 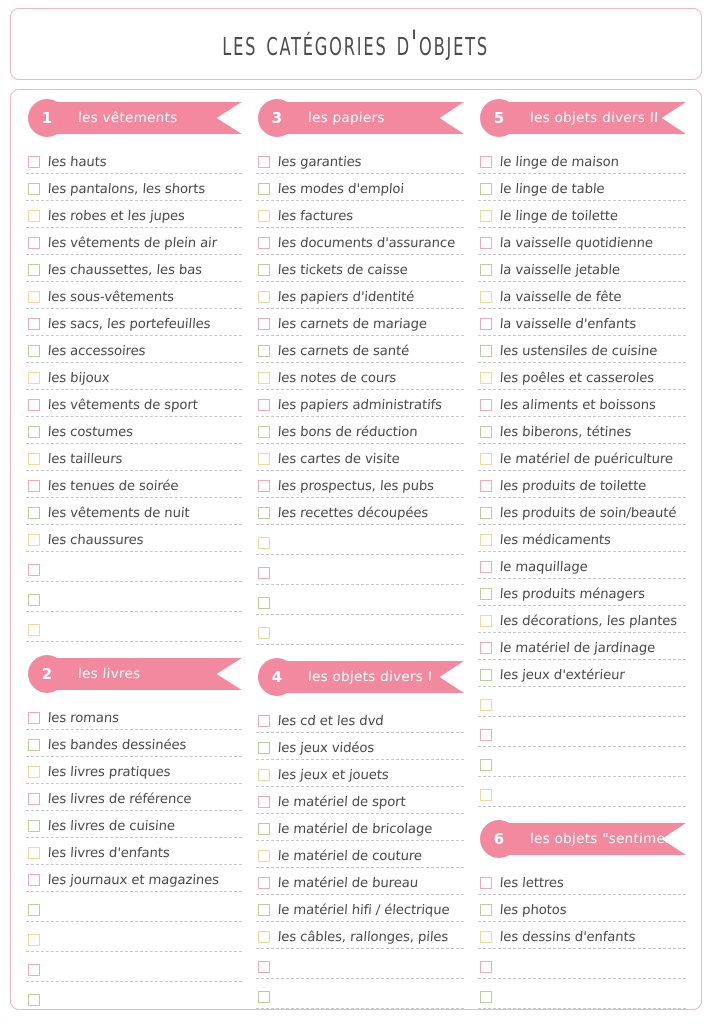 I want to click on checklist-row: les jeux vidéos, so click(x=359, y=746).